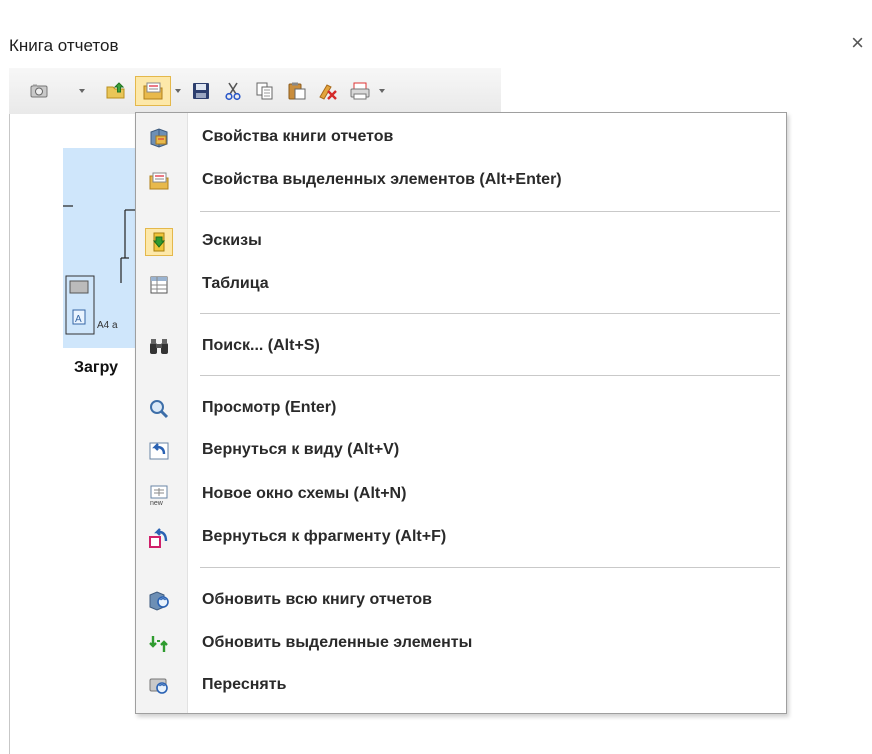 This screenshot has height=754, width=872. What do you see at coordinates (324, 536) in the screenshot?
I see `menu-item-label: Вернуться к фрагменту (Alt+F)` at bounding box center [324, 536].